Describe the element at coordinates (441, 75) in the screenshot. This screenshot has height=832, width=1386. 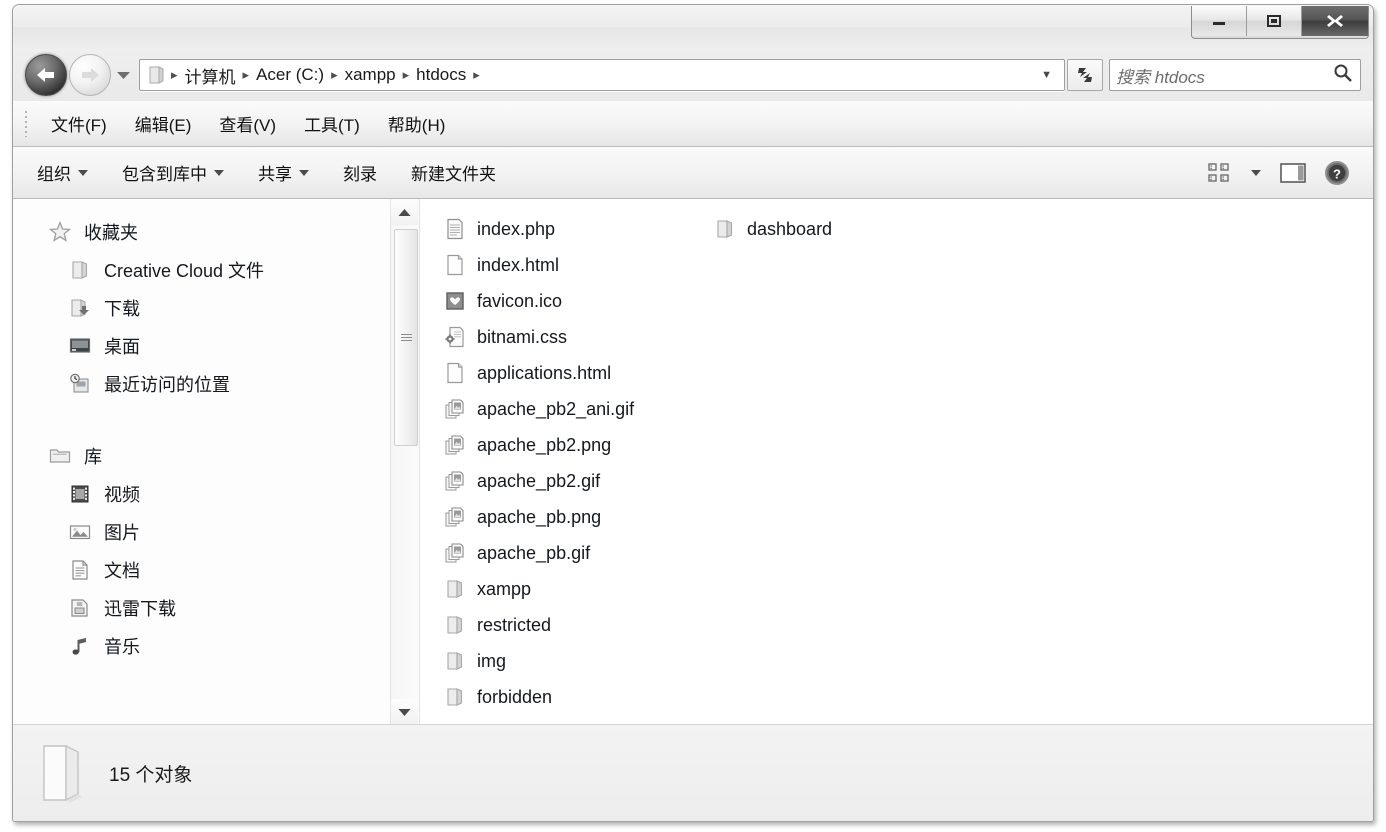
I see `breadcrumb-item-3: htdocs` at that location.